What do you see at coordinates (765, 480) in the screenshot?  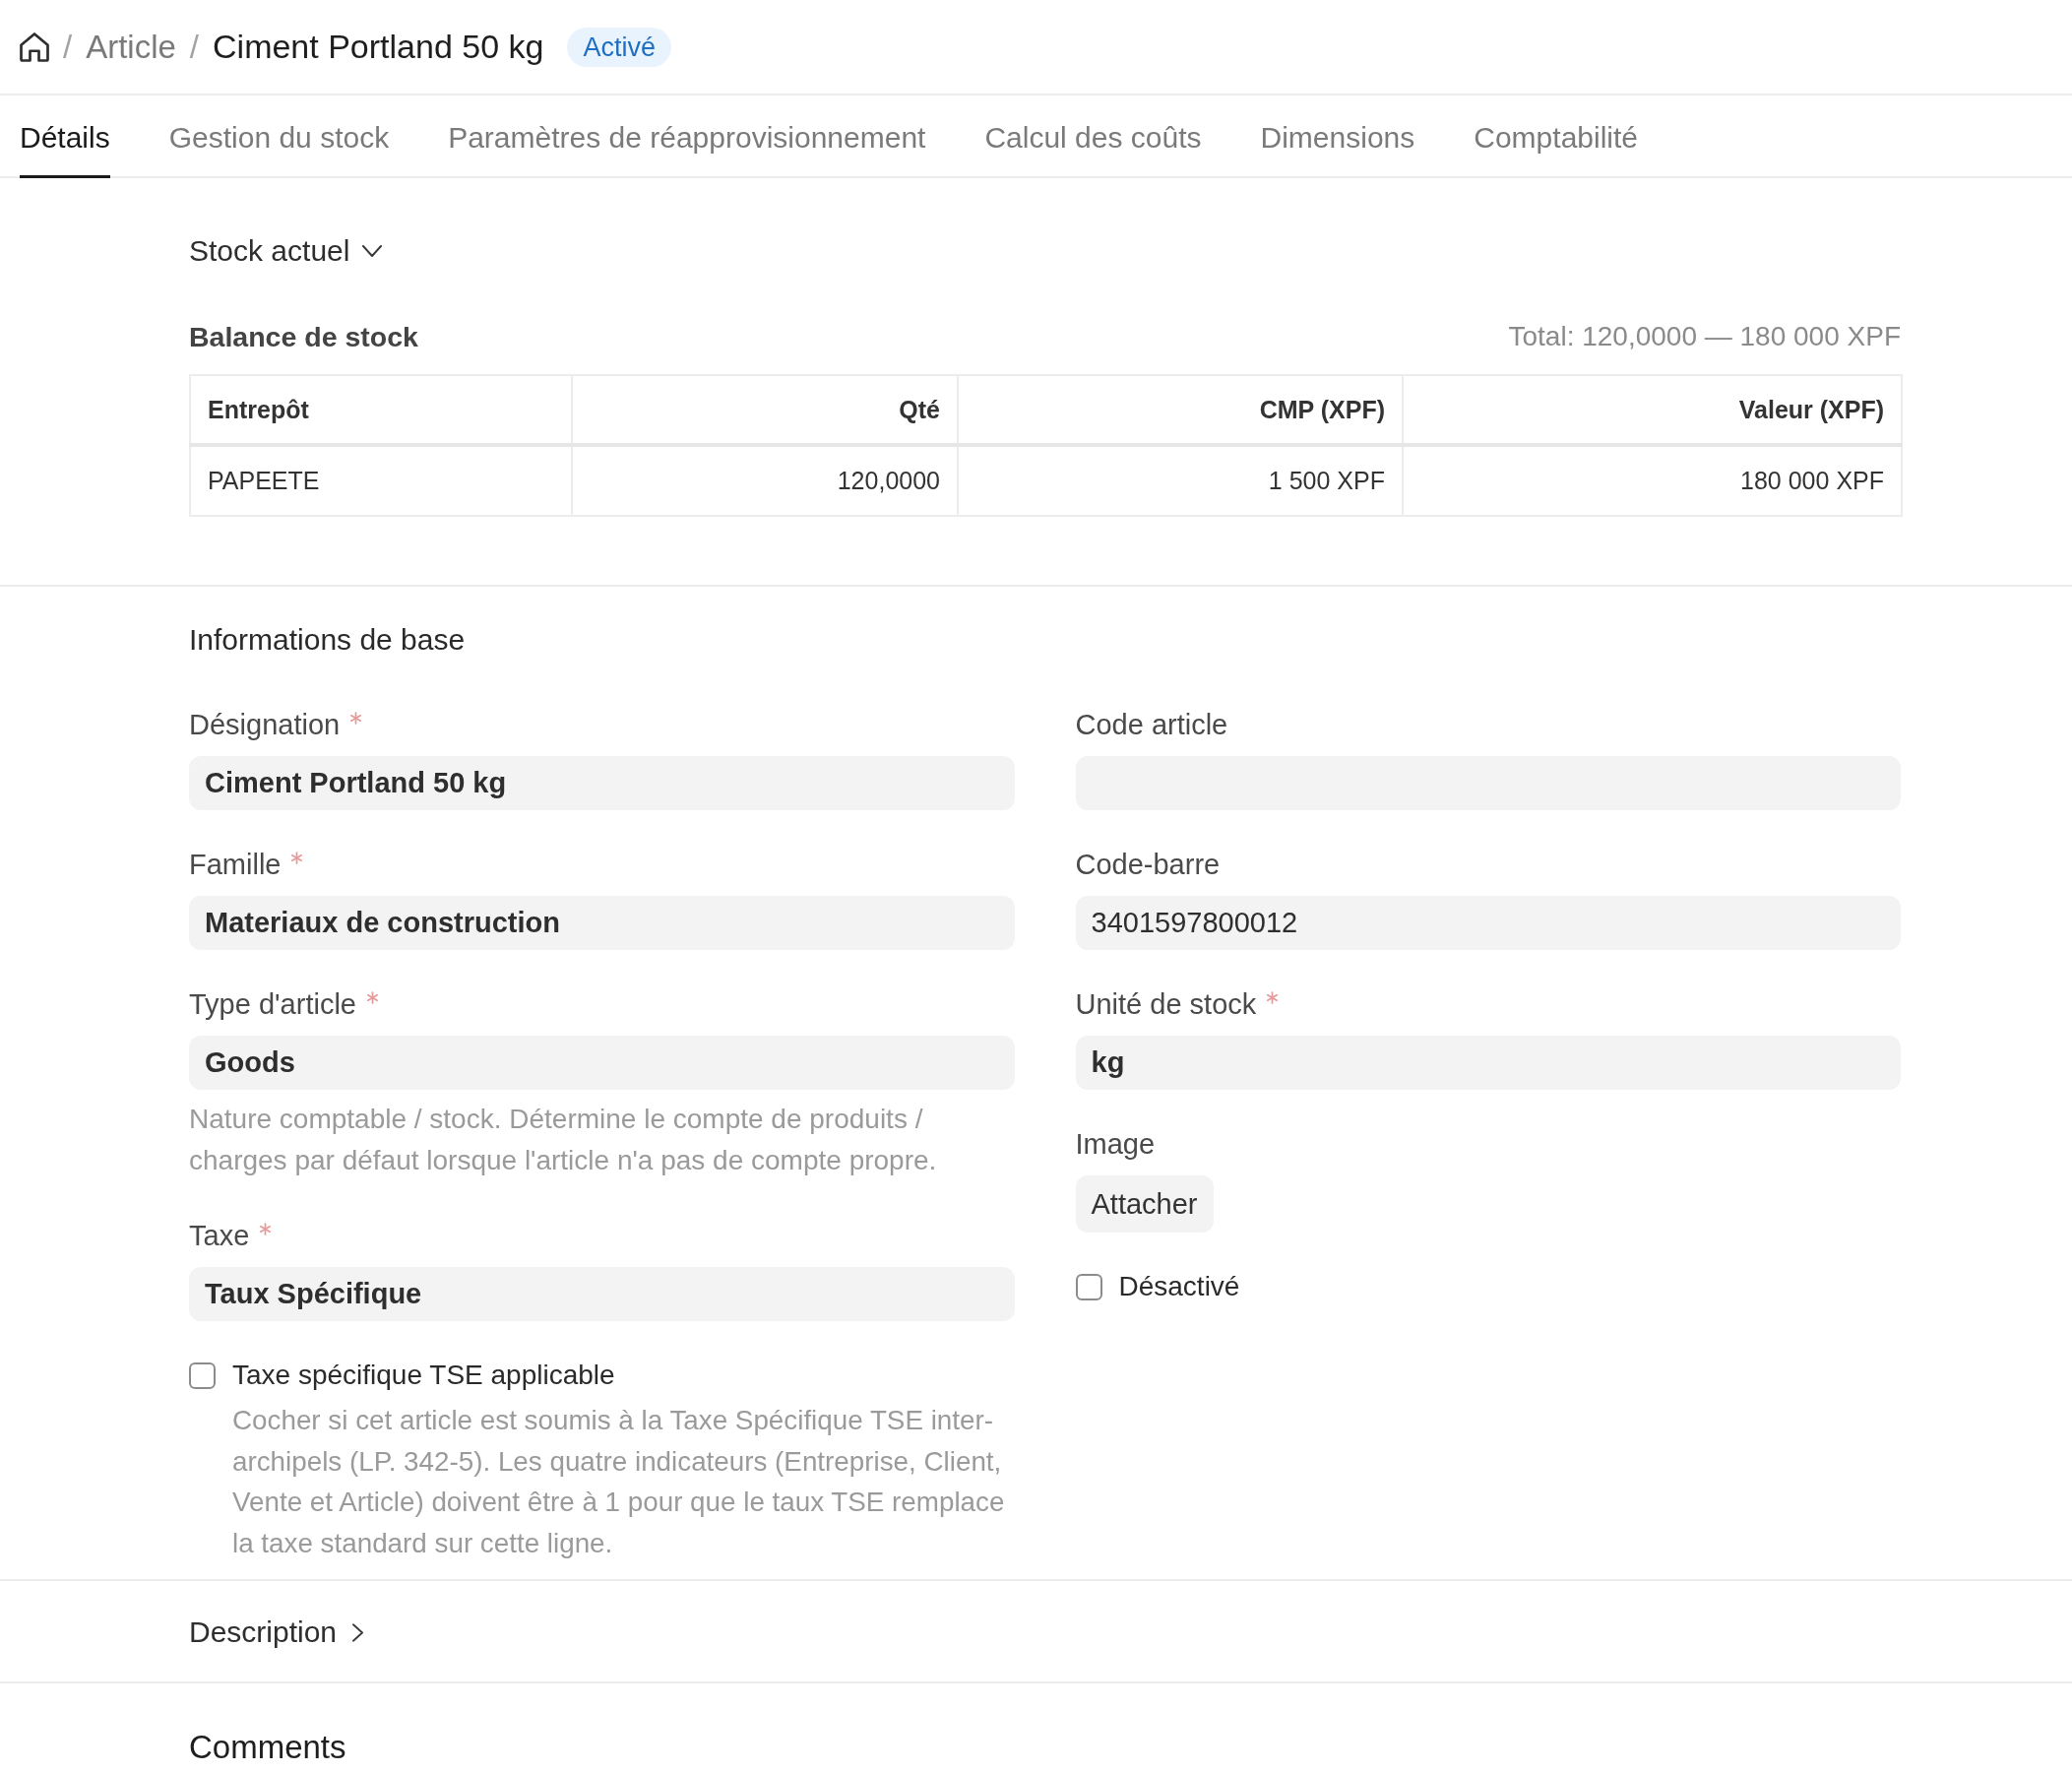 I see `table-cell: 120,0000` at bounding box center [765, 480].